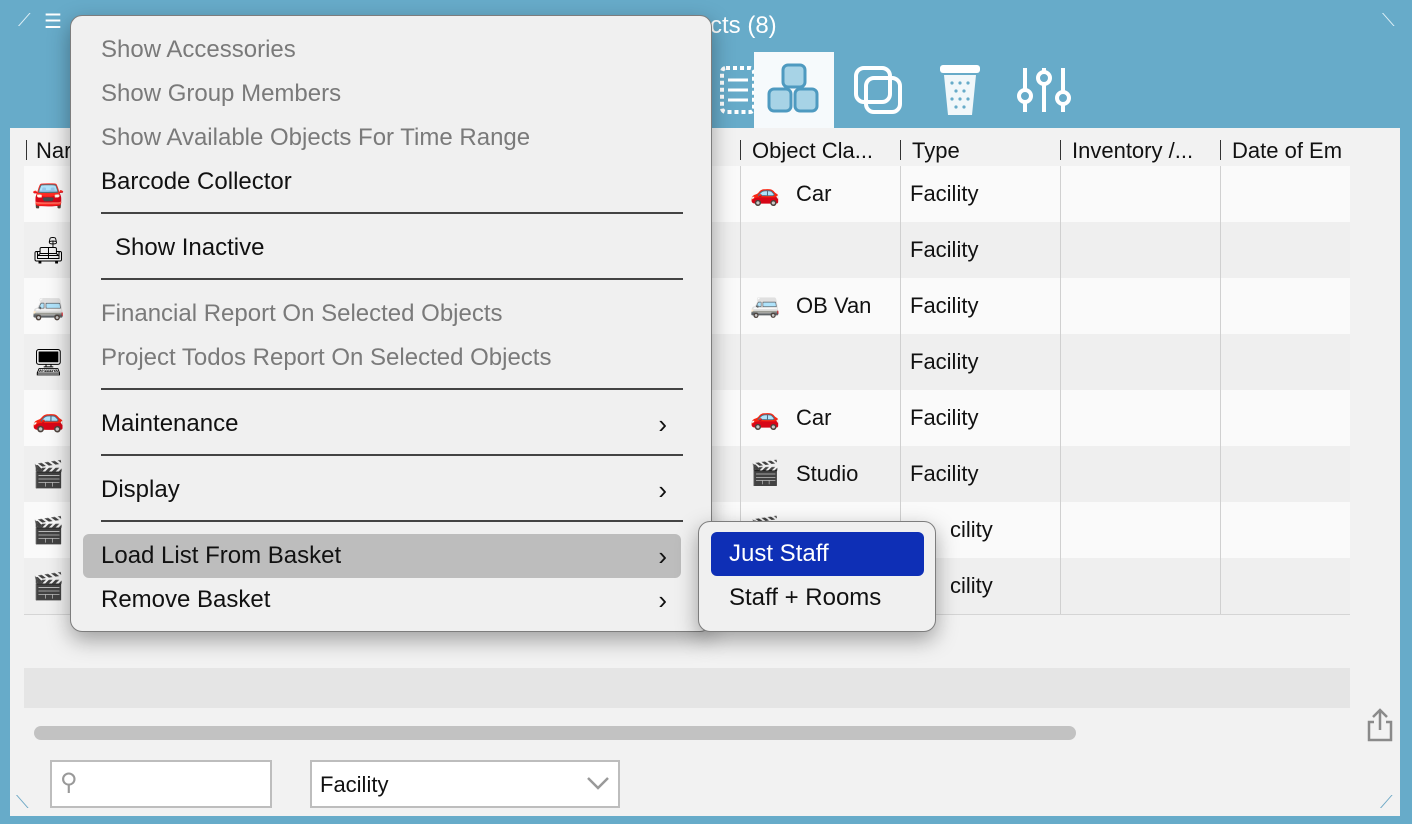 The image size is (1412, 824). I want to click on type-filter-select: Facility, so click(465, 784).